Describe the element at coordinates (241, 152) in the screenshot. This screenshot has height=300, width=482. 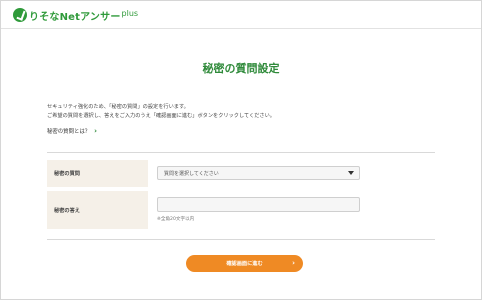
I see `divider-top` at that location.